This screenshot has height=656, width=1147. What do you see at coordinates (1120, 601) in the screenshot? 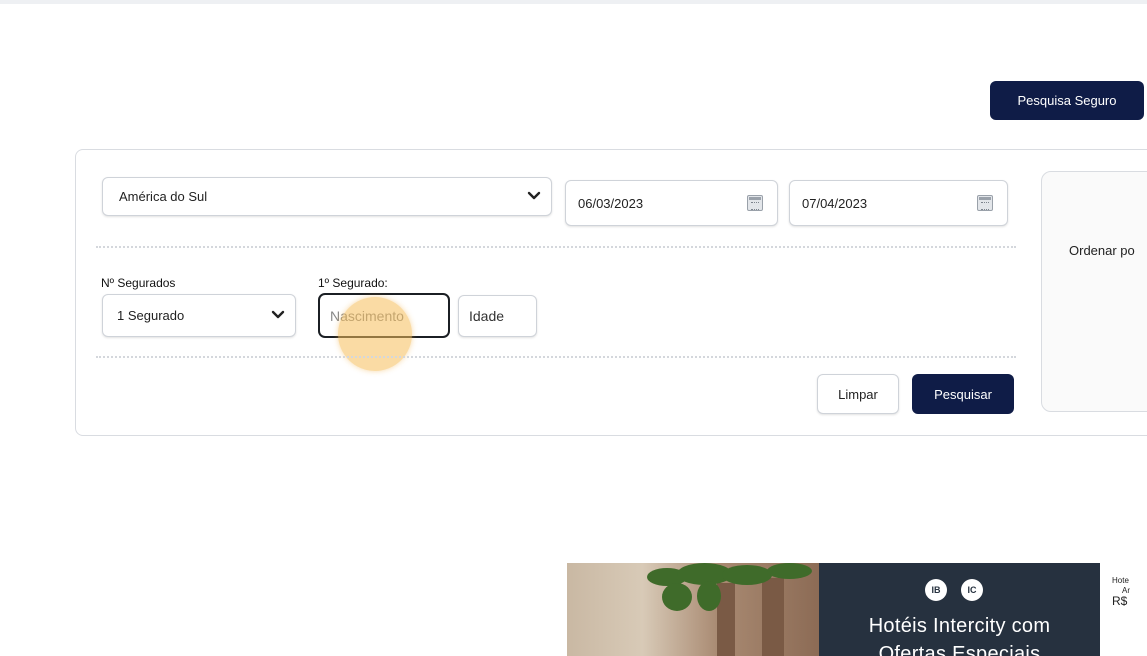
I see `side-ad-price: R$` at bounding box center [1120, 601].